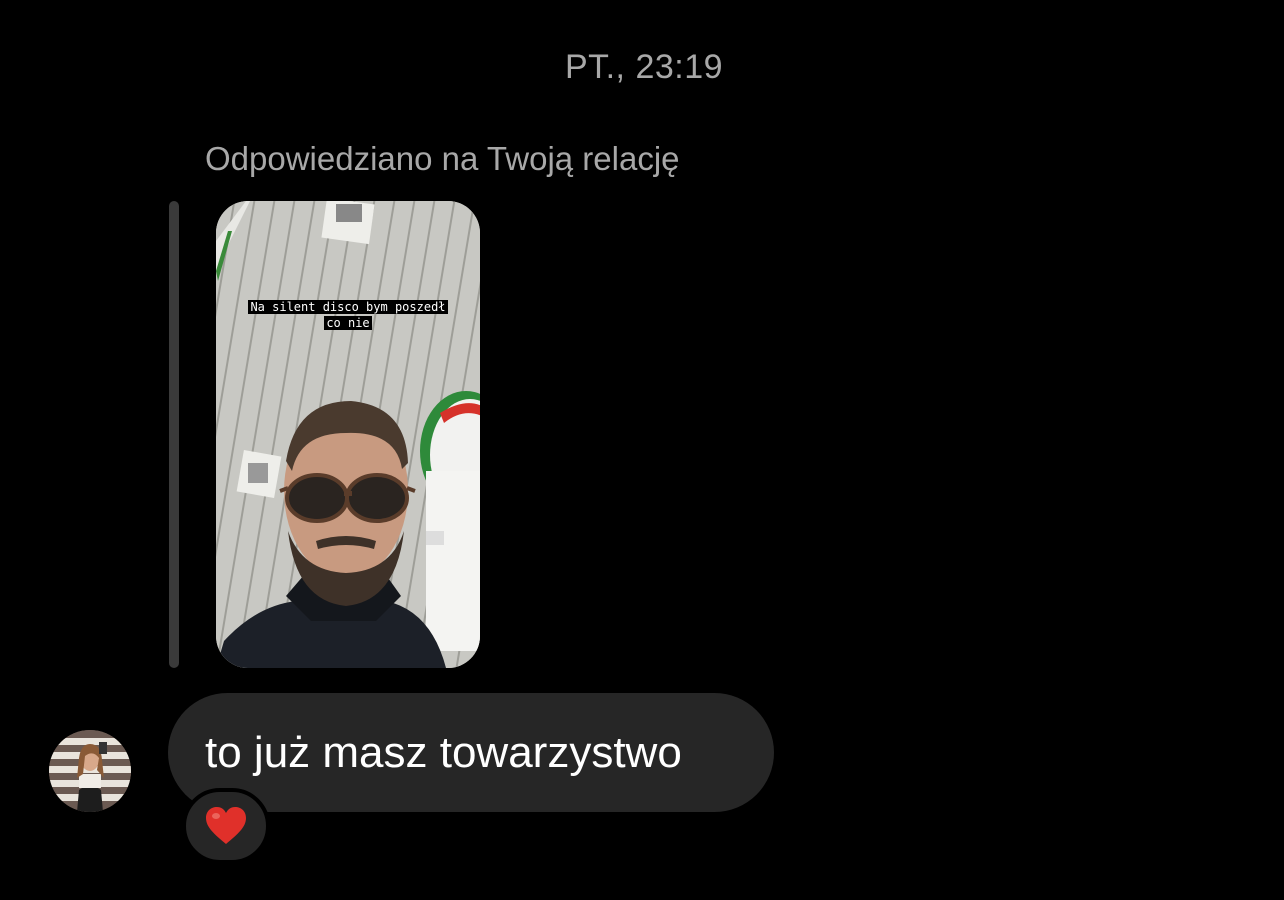  I want to click on story-caption: Na silent disco bym poszedł co nie, so click(348, 315).